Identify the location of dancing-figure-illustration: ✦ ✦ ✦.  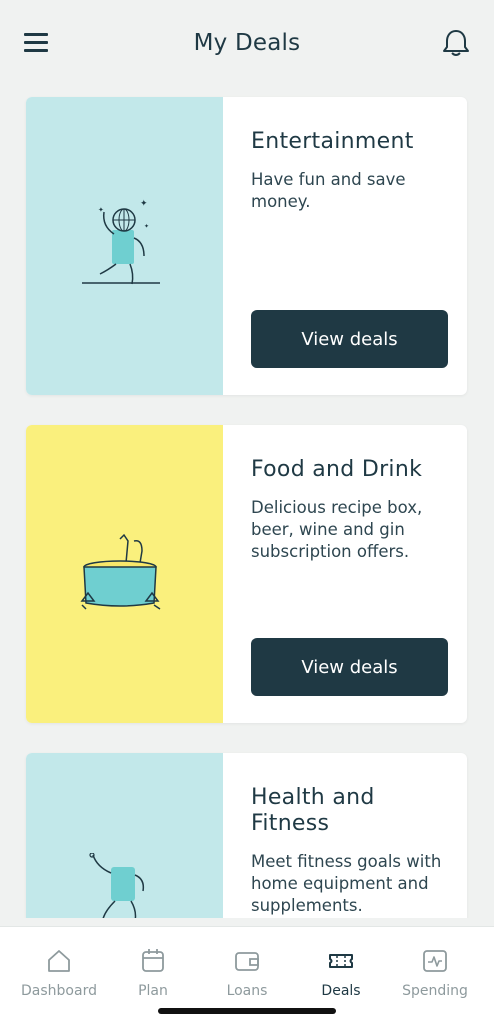
(120, 242).